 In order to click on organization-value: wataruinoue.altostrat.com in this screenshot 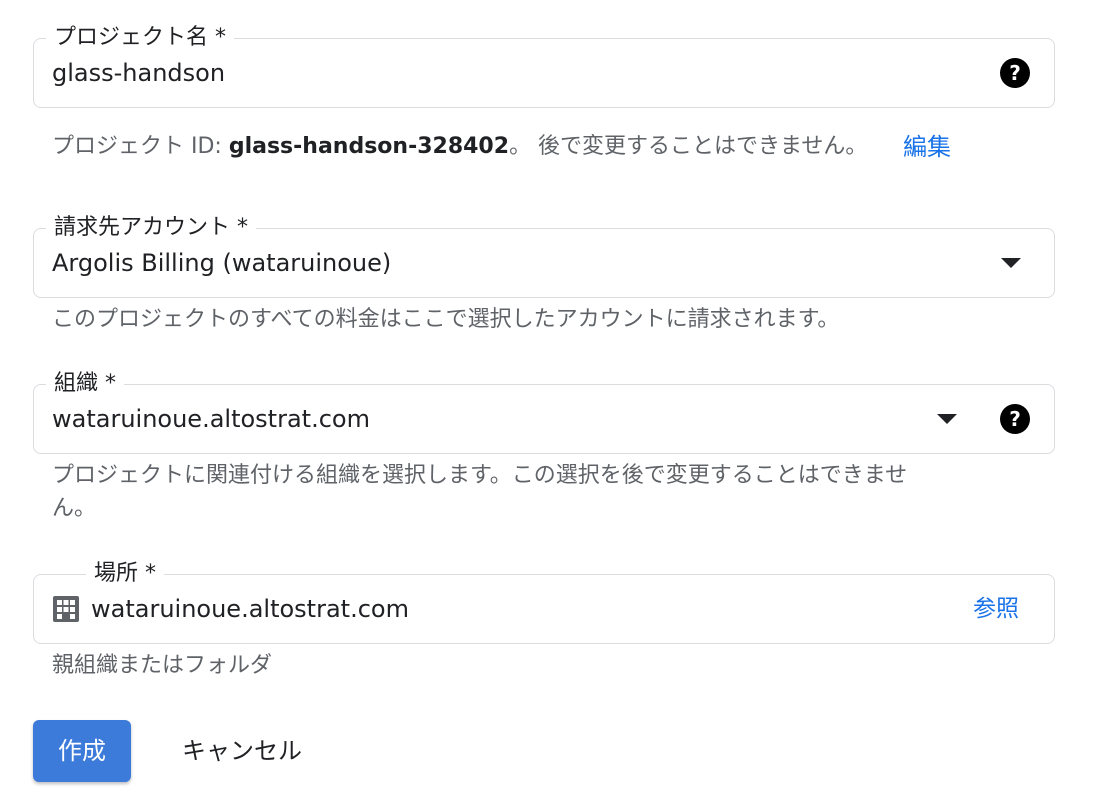, I will do `click(211, 419)`.